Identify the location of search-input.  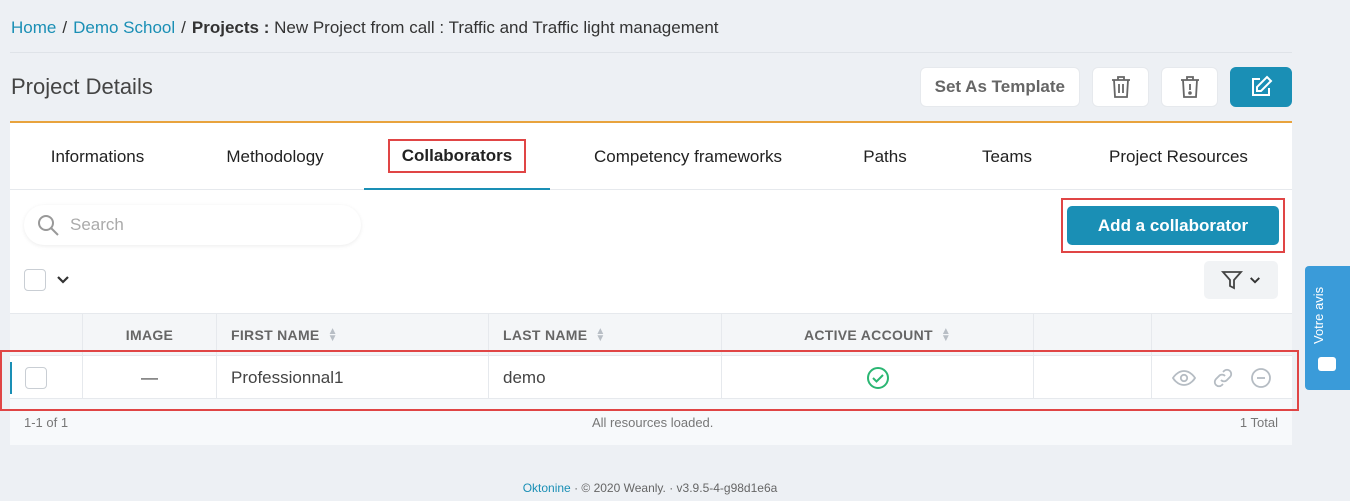
(195, 225).